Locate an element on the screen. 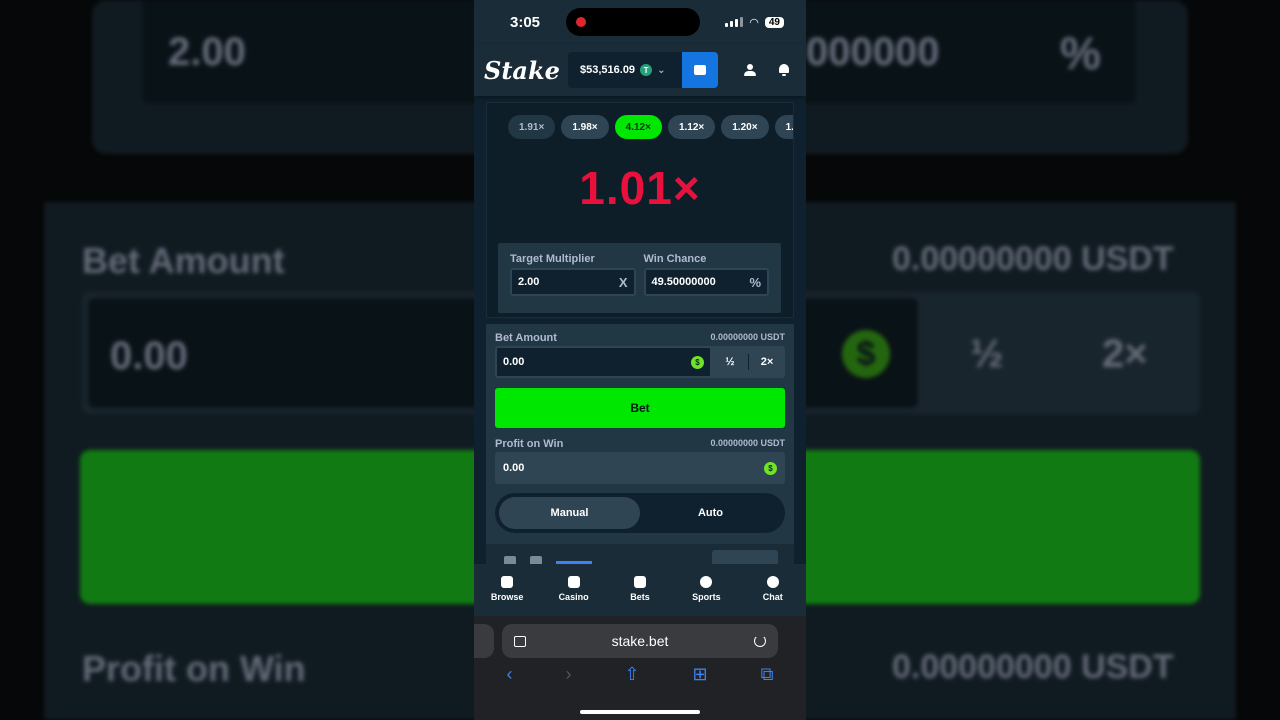  win-chance-label: Win Chance is located at coordinates (675, 259).